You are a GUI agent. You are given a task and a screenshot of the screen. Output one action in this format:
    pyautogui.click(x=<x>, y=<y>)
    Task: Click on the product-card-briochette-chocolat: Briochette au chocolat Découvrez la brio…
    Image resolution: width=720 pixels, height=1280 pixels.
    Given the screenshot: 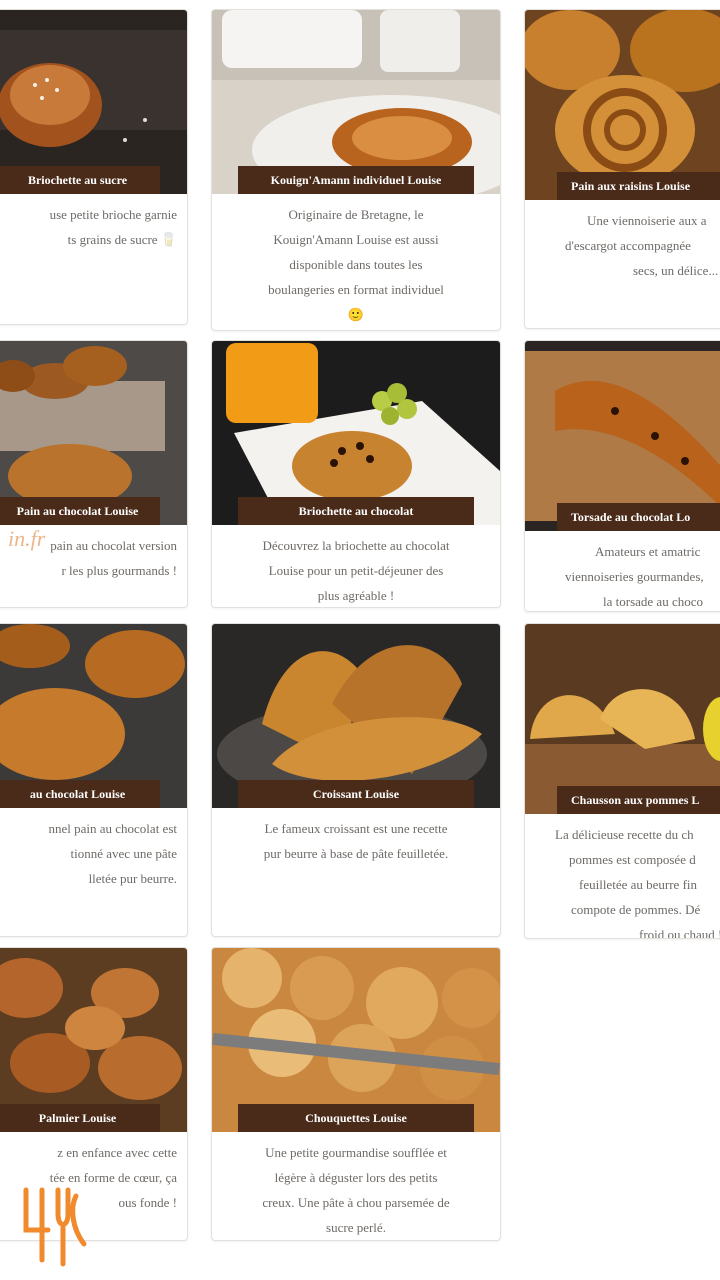 What is the action you would take?
    pyautogui.click(x=356, y=474)
    